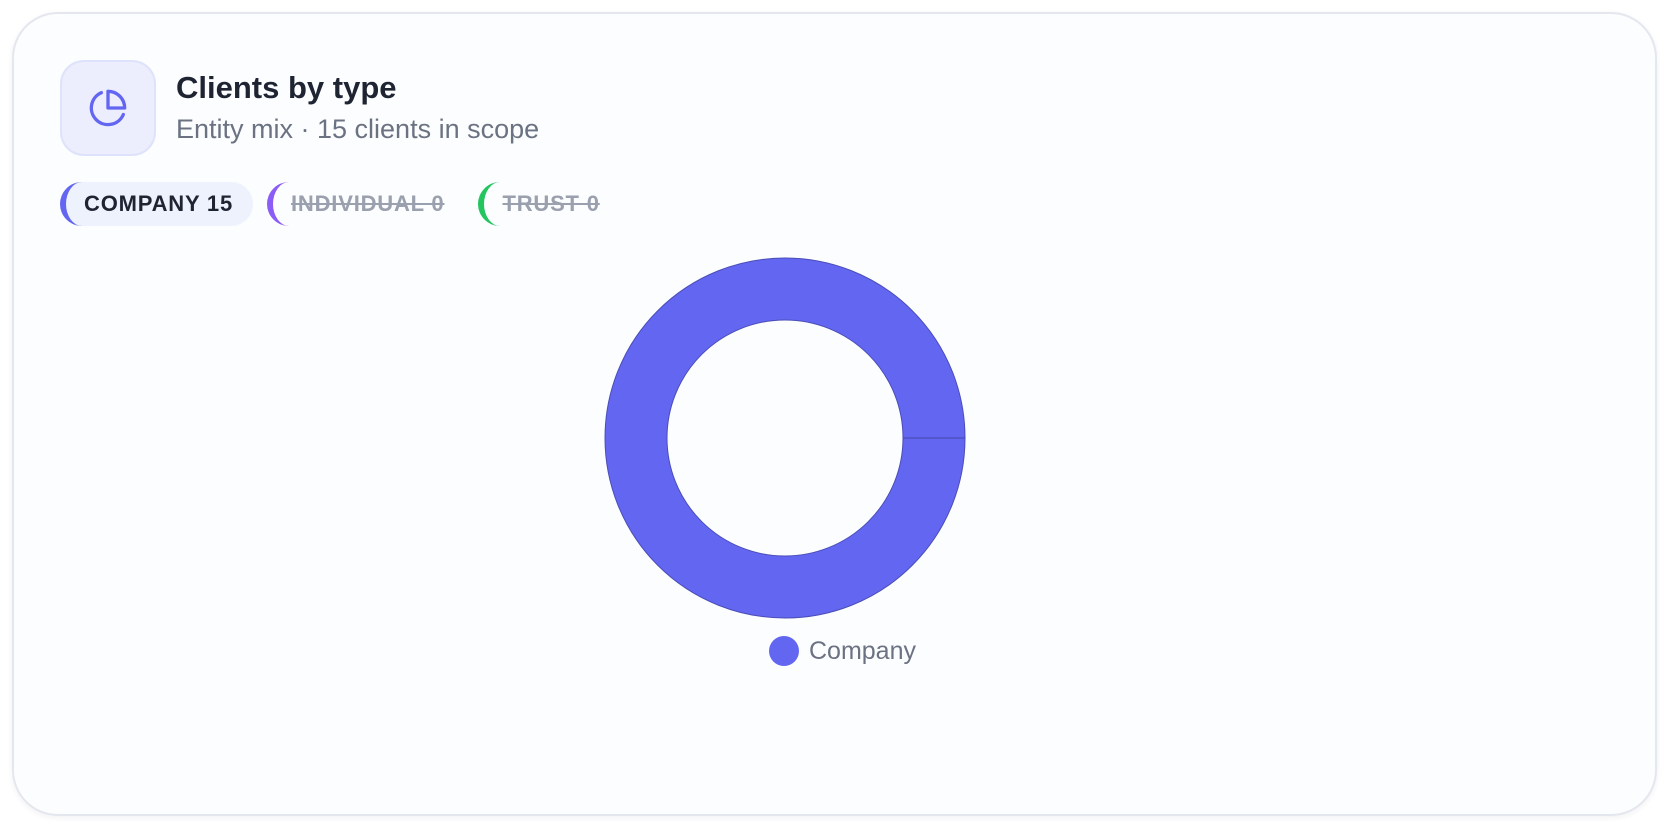 Image resolution: width=1673 pixels, height=830 pixels. Describe the element at coordinates (862, 650) in the screenshot. I see `legend-label: Company` at that location.